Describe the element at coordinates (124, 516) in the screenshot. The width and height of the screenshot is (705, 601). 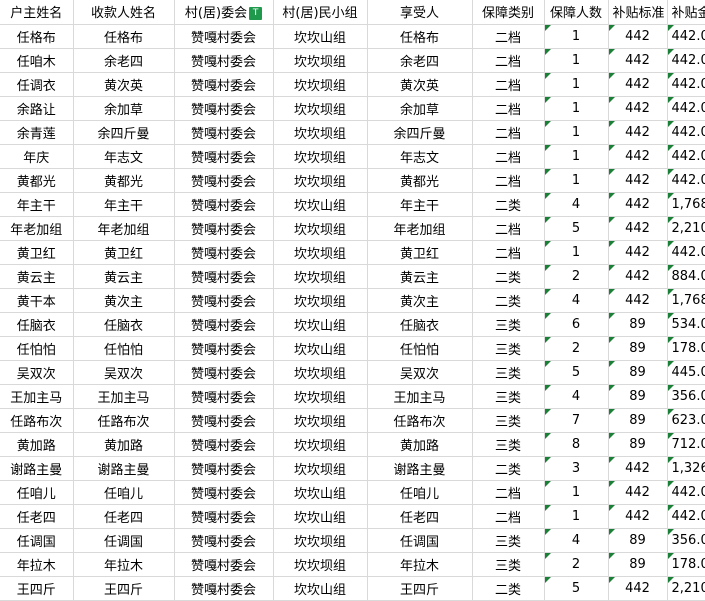
I see `payee-cell: 任老四` at that location.